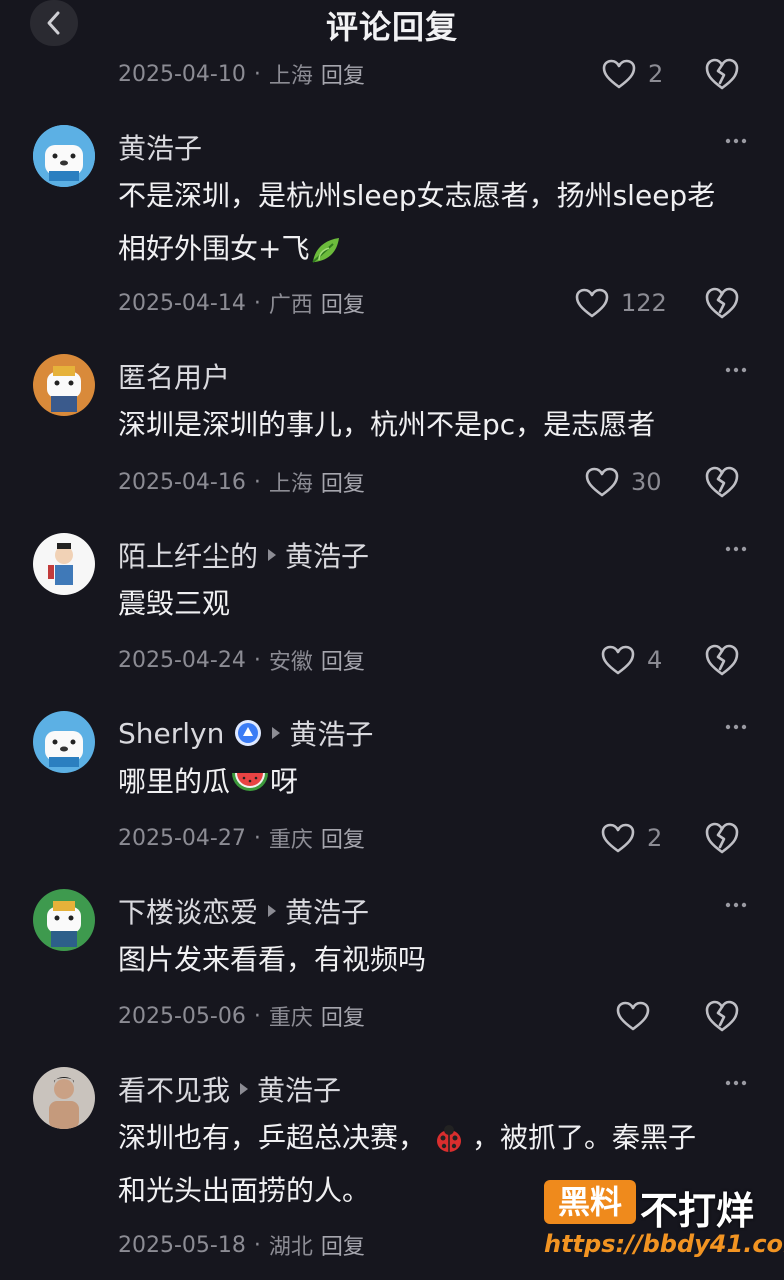 Image resolution: width=784 pixels, height=1280 pixels. I want to click on comment-date: 2025-05-18, so click(182, 1245).